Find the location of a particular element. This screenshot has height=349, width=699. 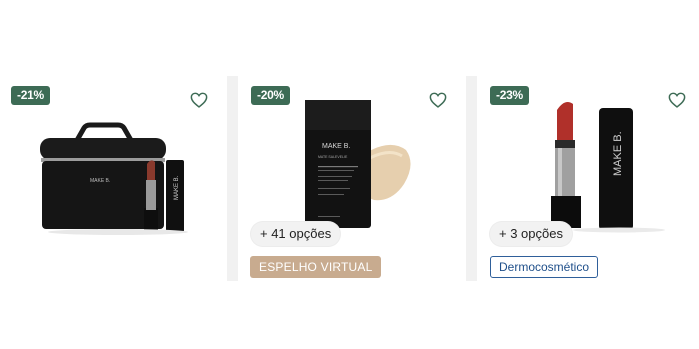

dermocosmetic-tag: Dermocosmético is located at coordinates (544, 267).